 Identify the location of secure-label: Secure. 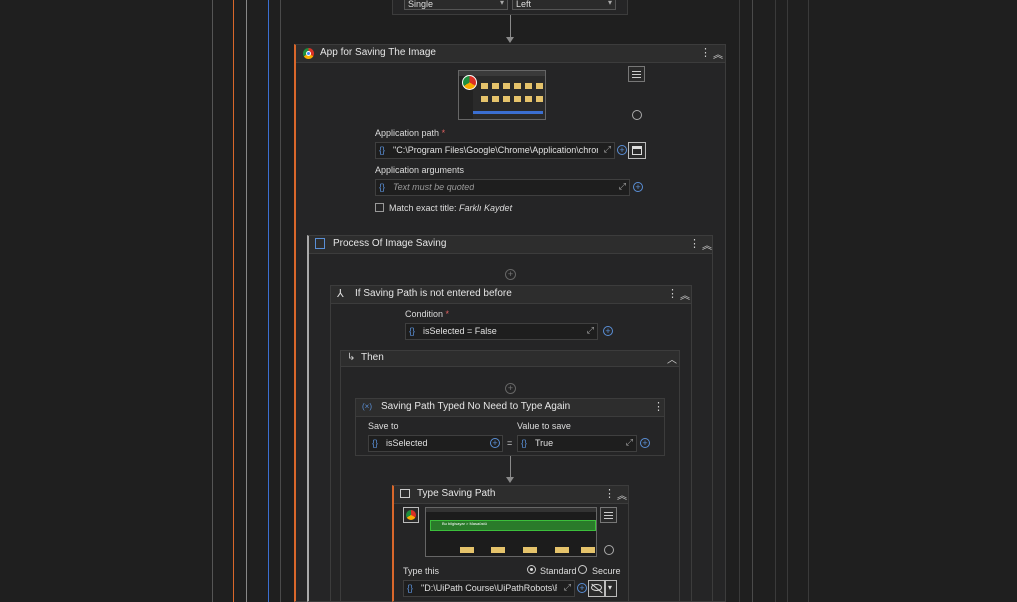
(606, 571).